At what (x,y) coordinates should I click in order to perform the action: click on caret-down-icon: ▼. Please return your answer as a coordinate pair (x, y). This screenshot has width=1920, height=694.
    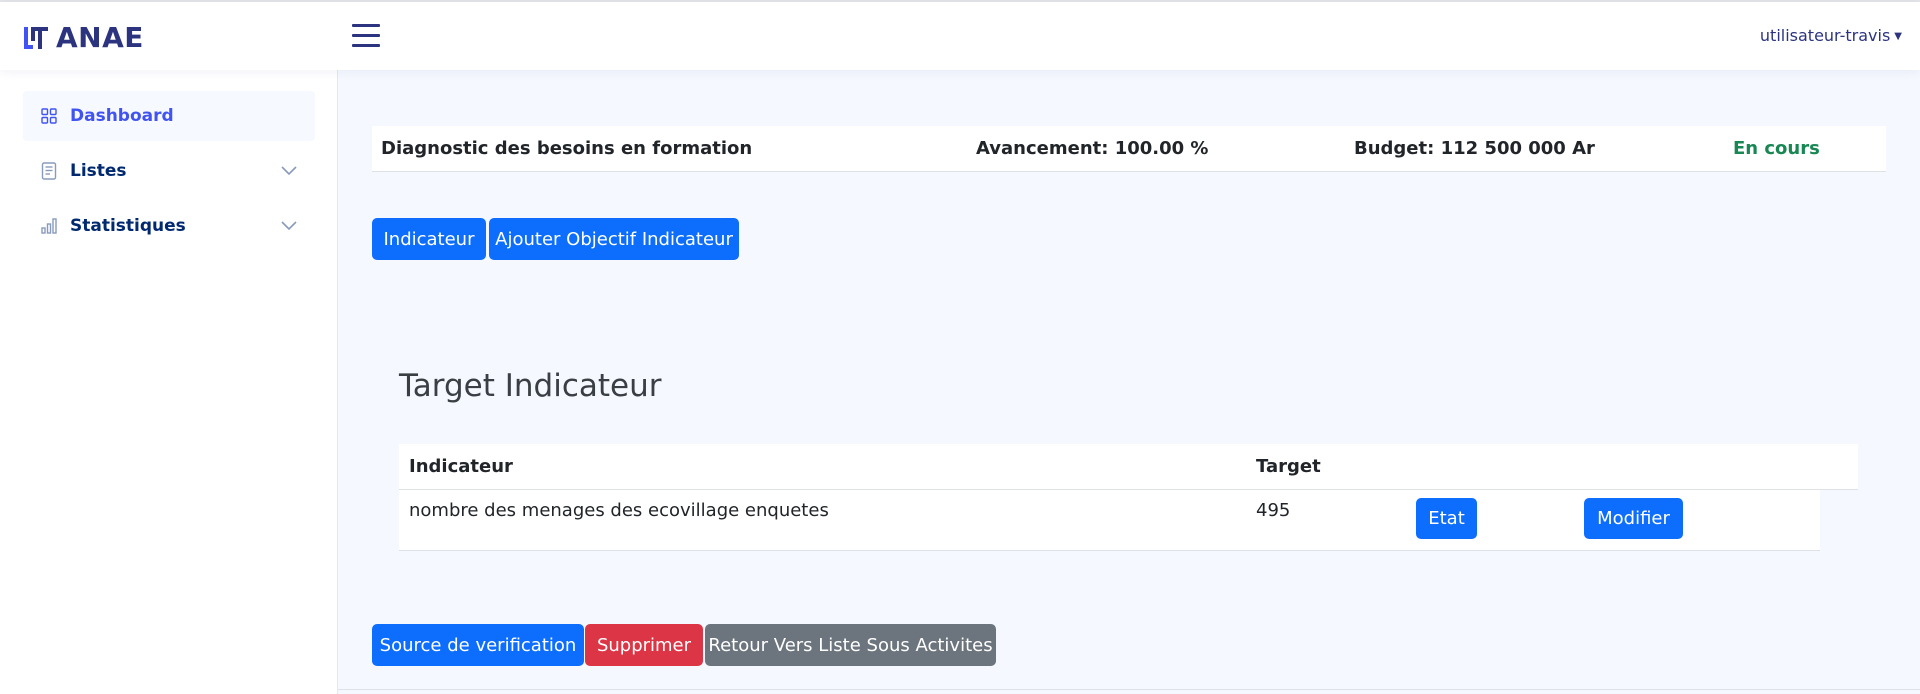
    Looking at the image, I should click on (1898, 36).